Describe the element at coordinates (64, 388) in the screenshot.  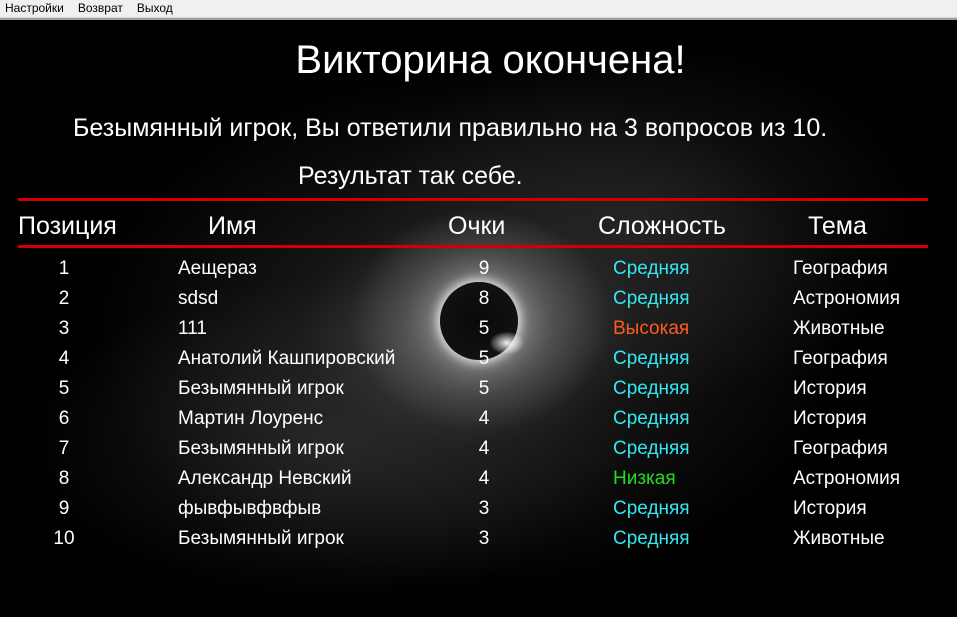
I see `row-position: 5` at that location.